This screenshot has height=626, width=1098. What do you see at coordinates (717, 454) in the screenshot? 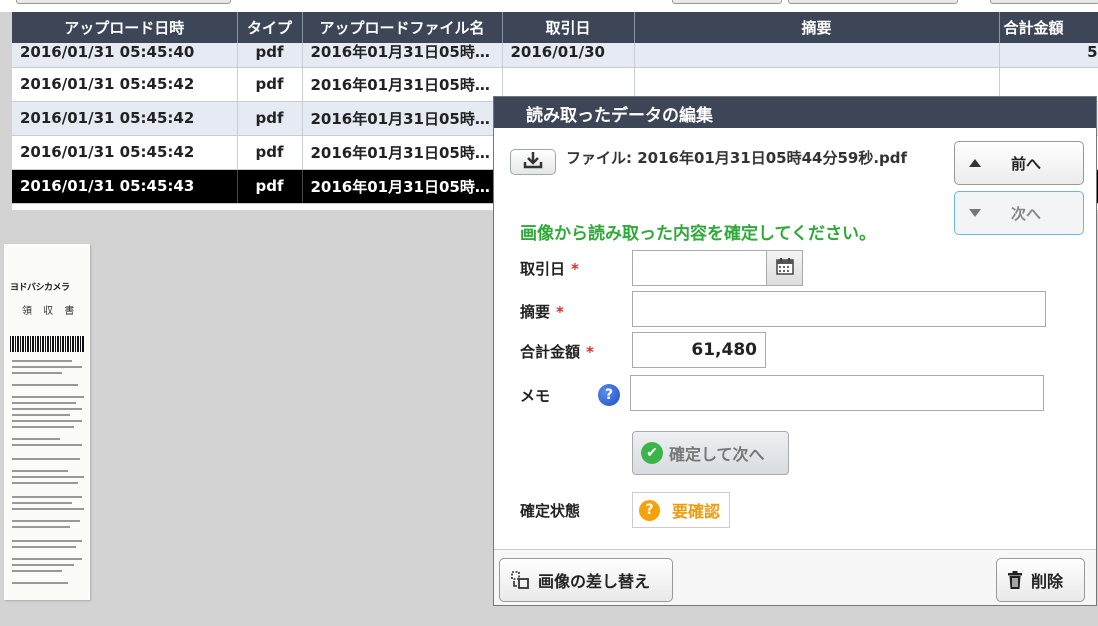
I see `confirm-next-label: 確定して次へ` at bounding box center [717, 454].